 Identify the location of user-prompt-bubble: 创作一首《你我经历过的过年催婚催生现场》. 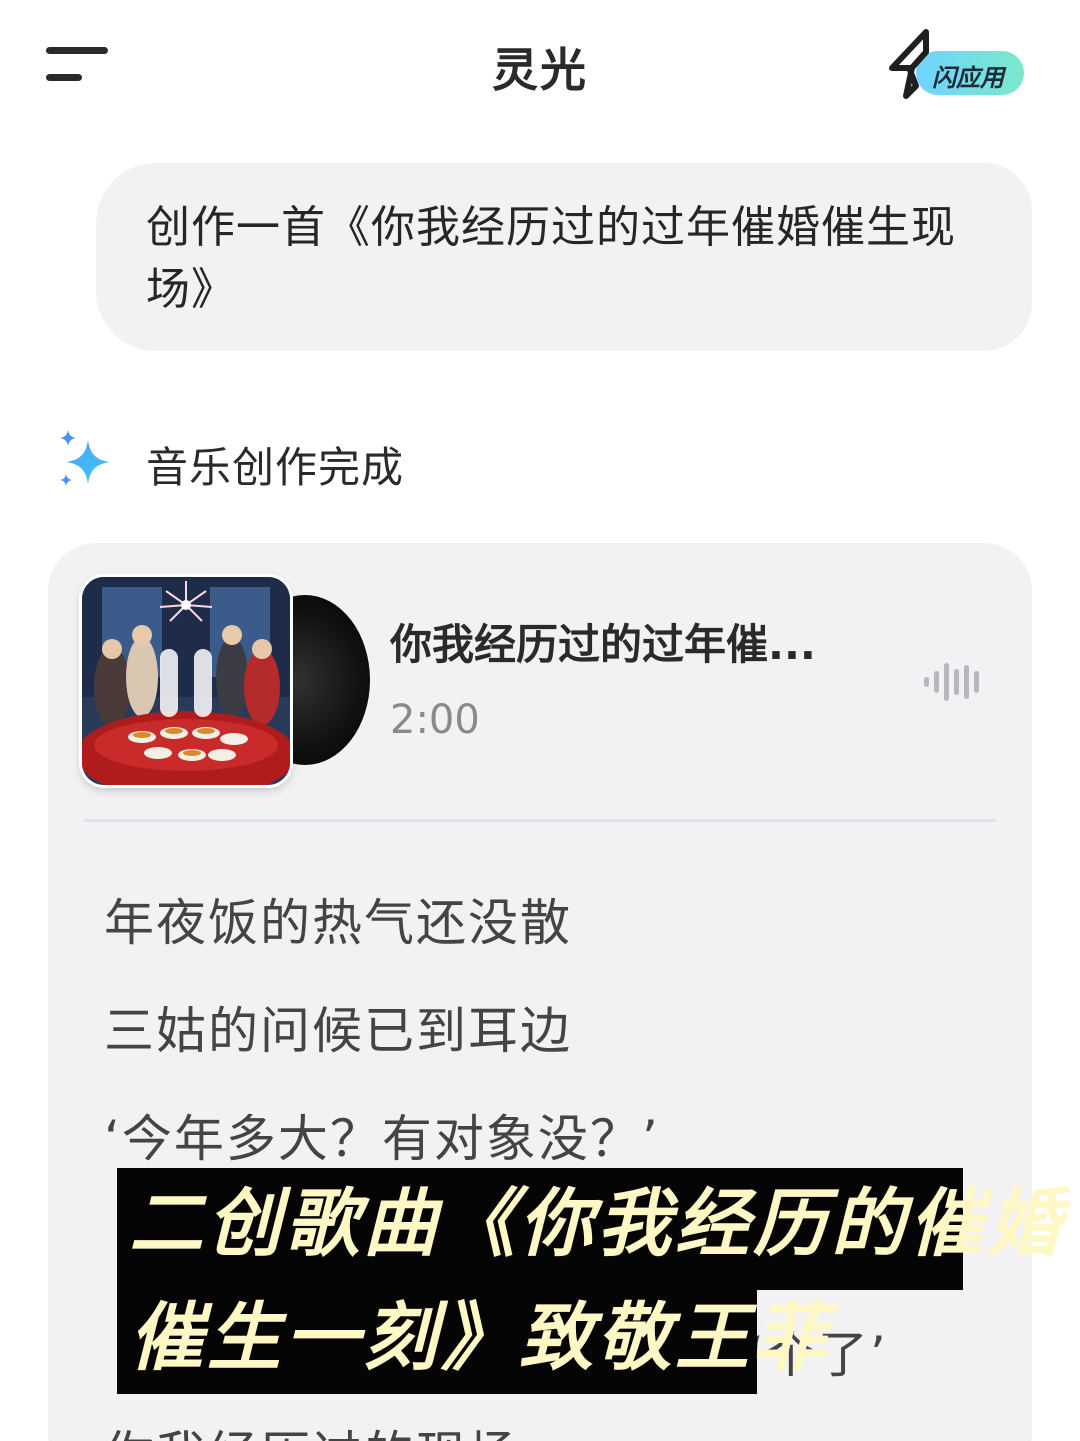
(564, 257).